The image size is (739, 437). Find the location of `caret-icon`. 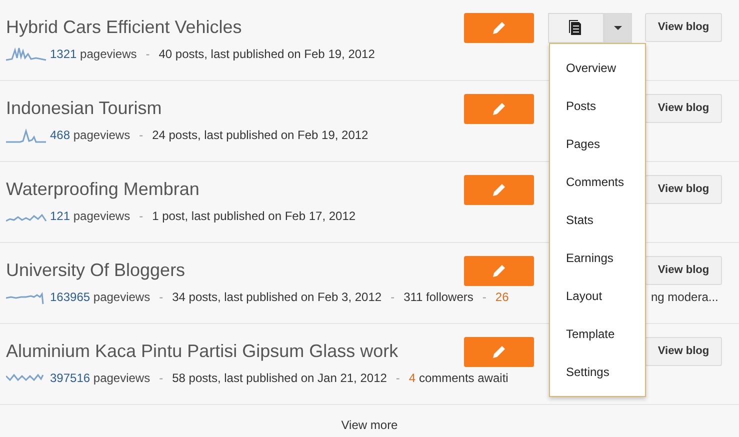

caret-icon is located at coordinates (618, 28).